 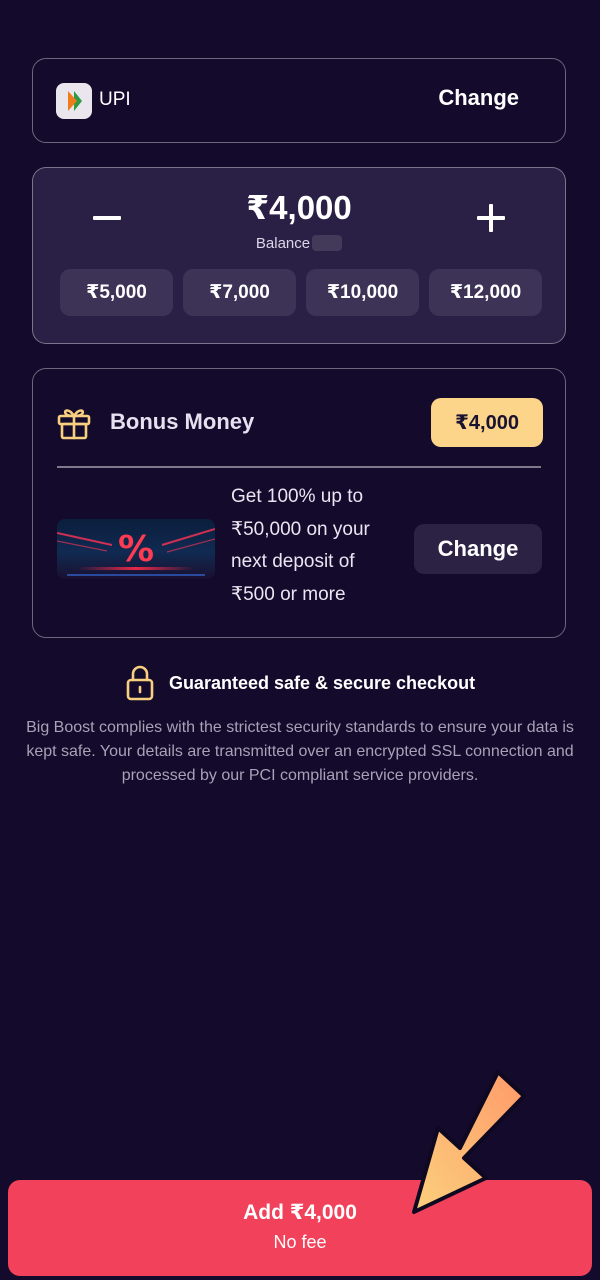 I want to click on divider, so click(x=299, y=467).